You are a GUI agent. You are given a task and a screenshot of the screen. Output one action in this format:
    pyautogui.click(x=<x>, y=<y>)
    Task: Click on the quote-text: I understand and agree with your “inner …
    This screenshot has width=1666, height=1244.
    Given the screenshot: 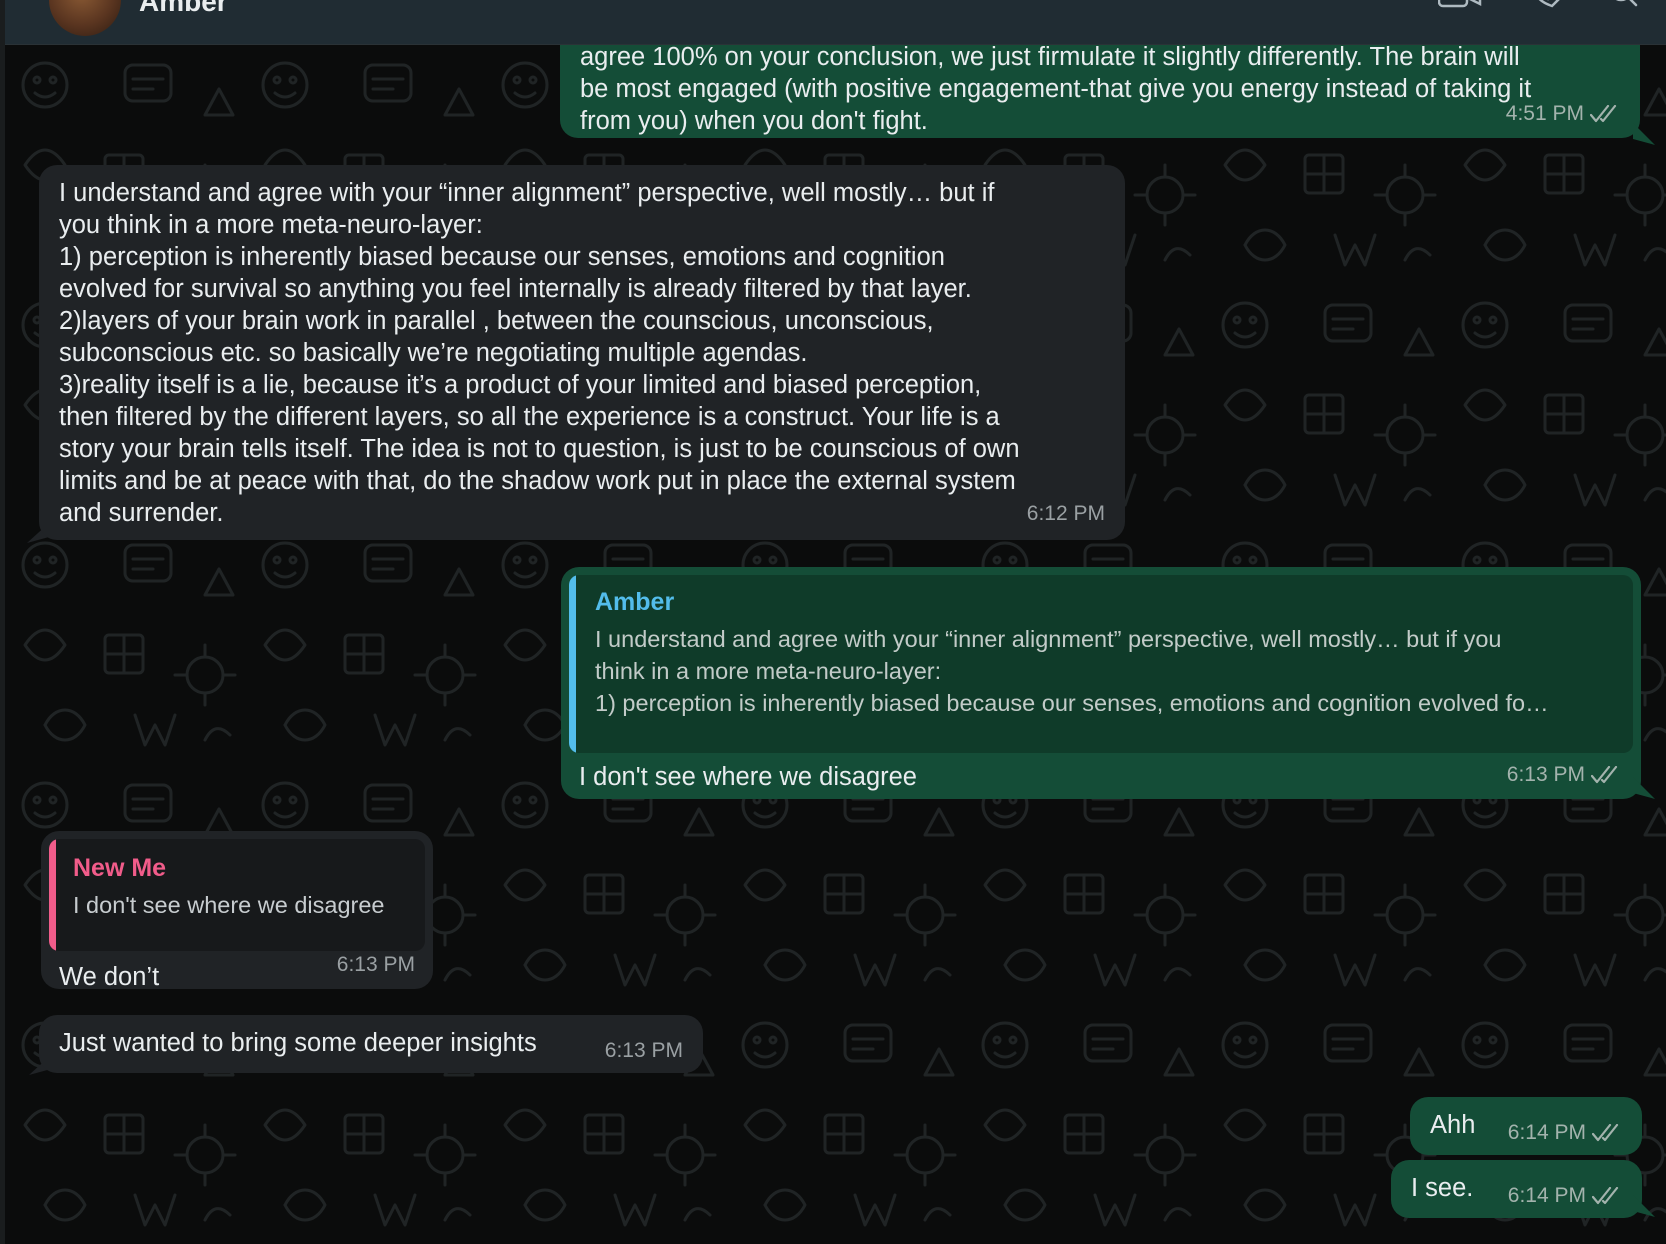 What is the action you would take?
    pyautogui.click(x=1072, y=671)
    